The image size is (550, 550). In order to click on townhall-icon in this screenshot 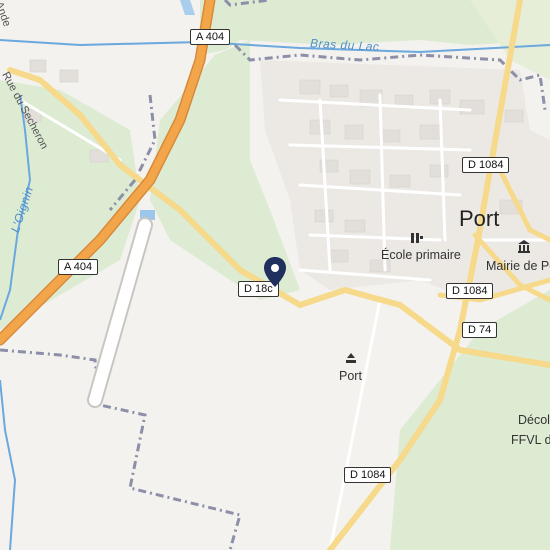, I will do `click(524, 249)`.